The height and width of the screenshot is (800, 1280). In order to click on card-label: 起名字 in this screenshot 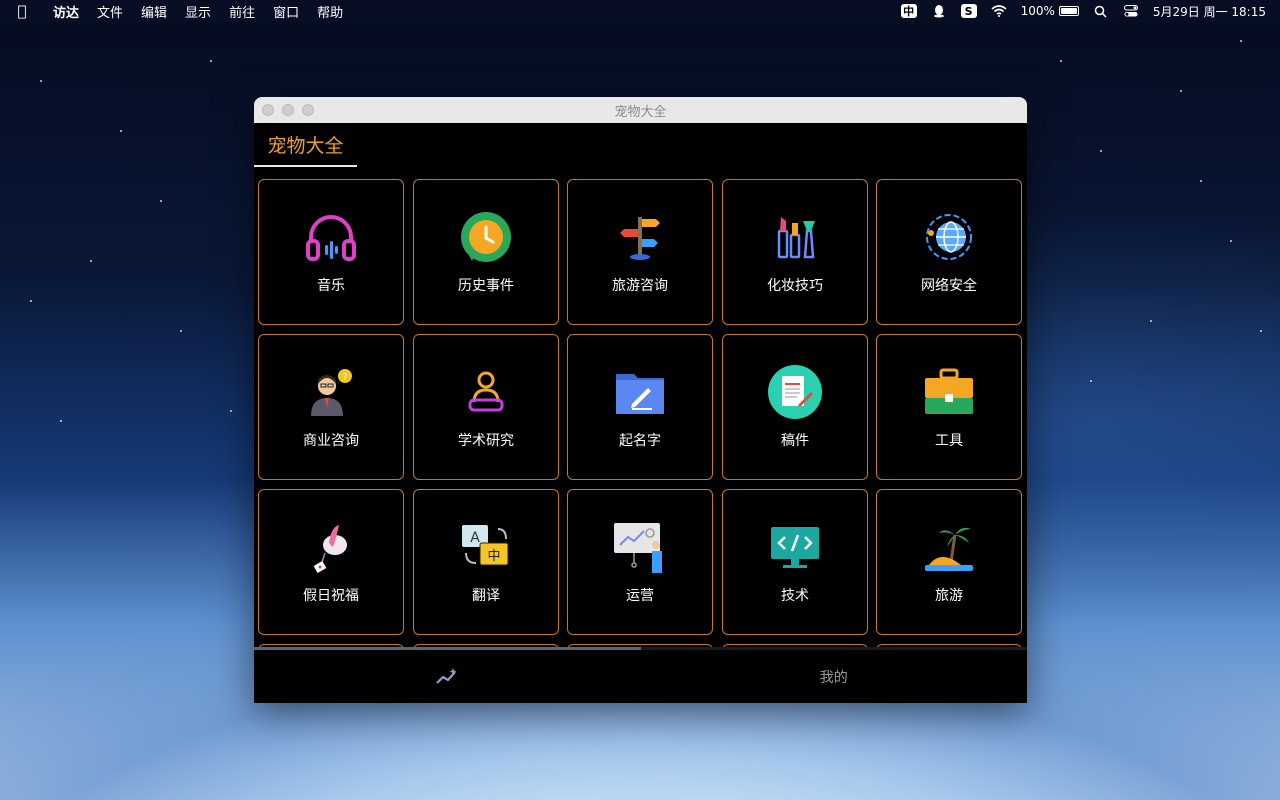, I will do `click(640, 441)`.